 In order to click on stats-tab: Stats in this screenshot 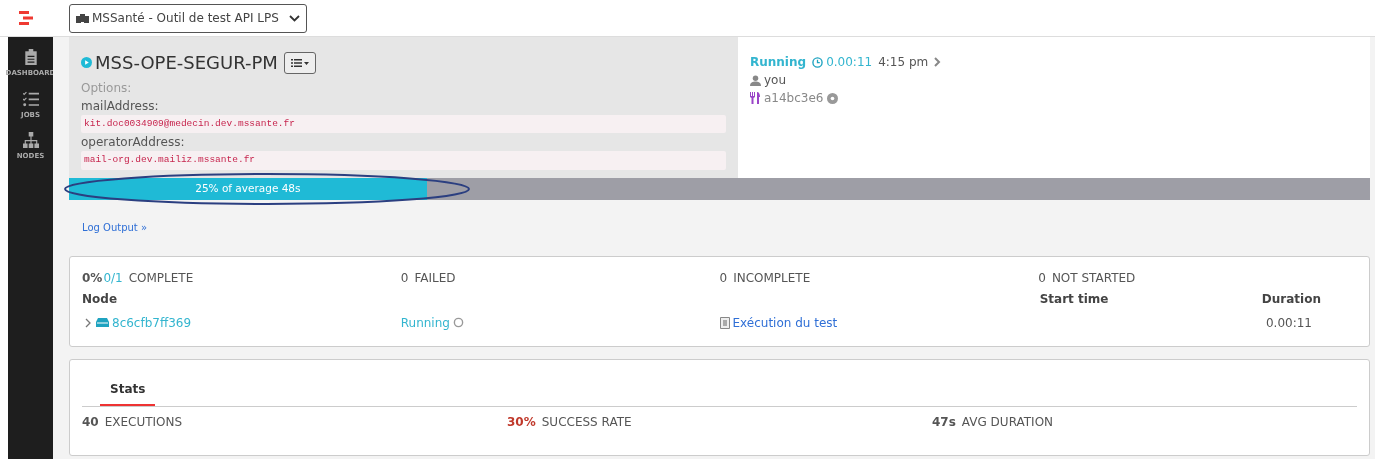, I will do `click(128, 392)`.